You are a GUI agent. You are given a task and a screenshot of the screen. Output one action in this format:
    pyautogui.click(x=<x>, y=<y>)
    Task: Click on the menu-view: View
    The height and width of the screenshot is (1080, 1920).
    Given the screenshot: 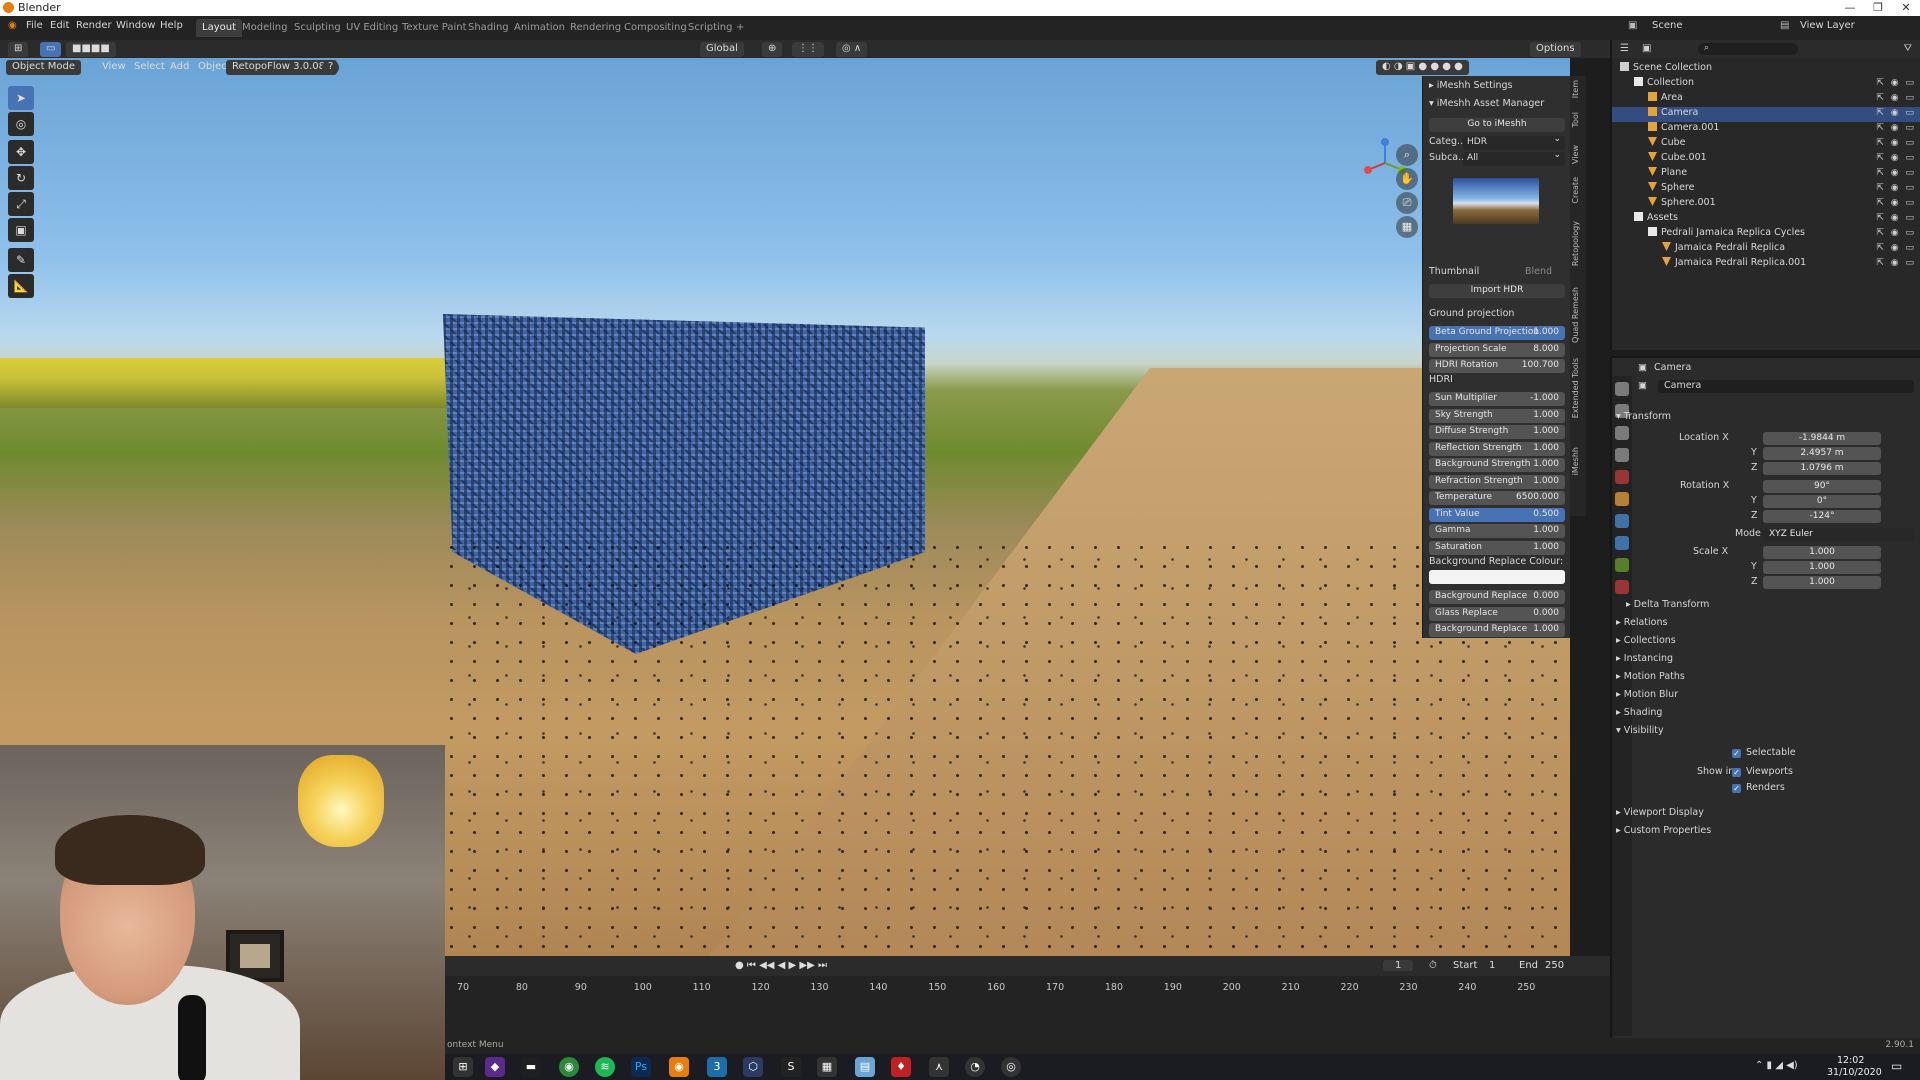 What is the action you would take?
    pyautogui.click(x=114, y=67)
    